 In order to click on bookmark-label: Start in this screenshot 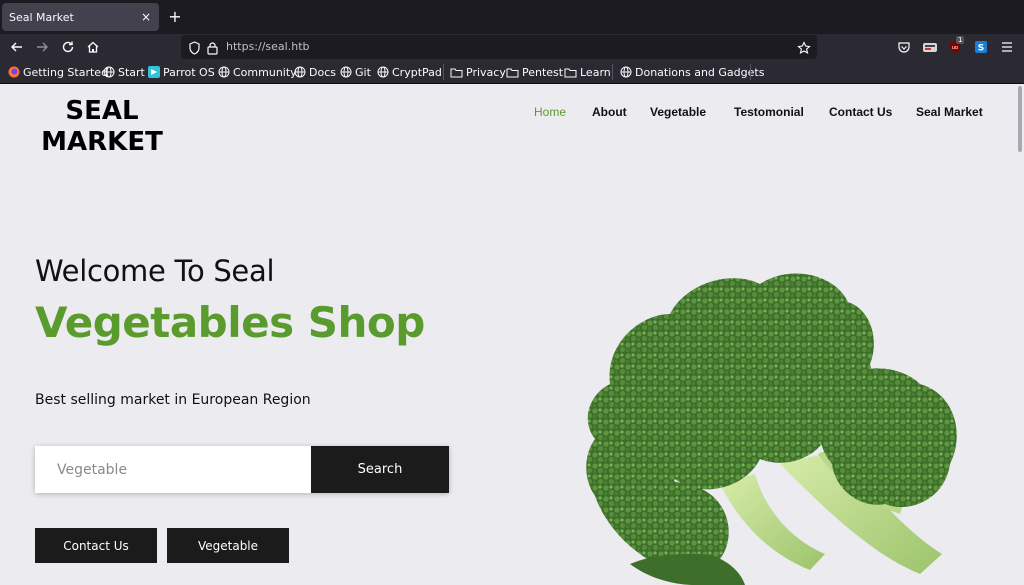, I will do `click(131, 72)`.